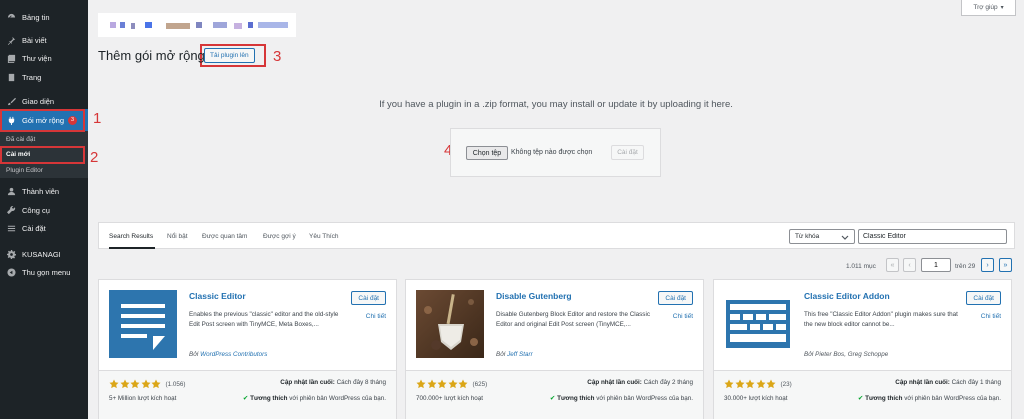 This screenshot has height=419, width=1024. Describe the element at coordinates (224, 236) in the screenshot. I see `tab-popular: Được quan tâm` at that location.